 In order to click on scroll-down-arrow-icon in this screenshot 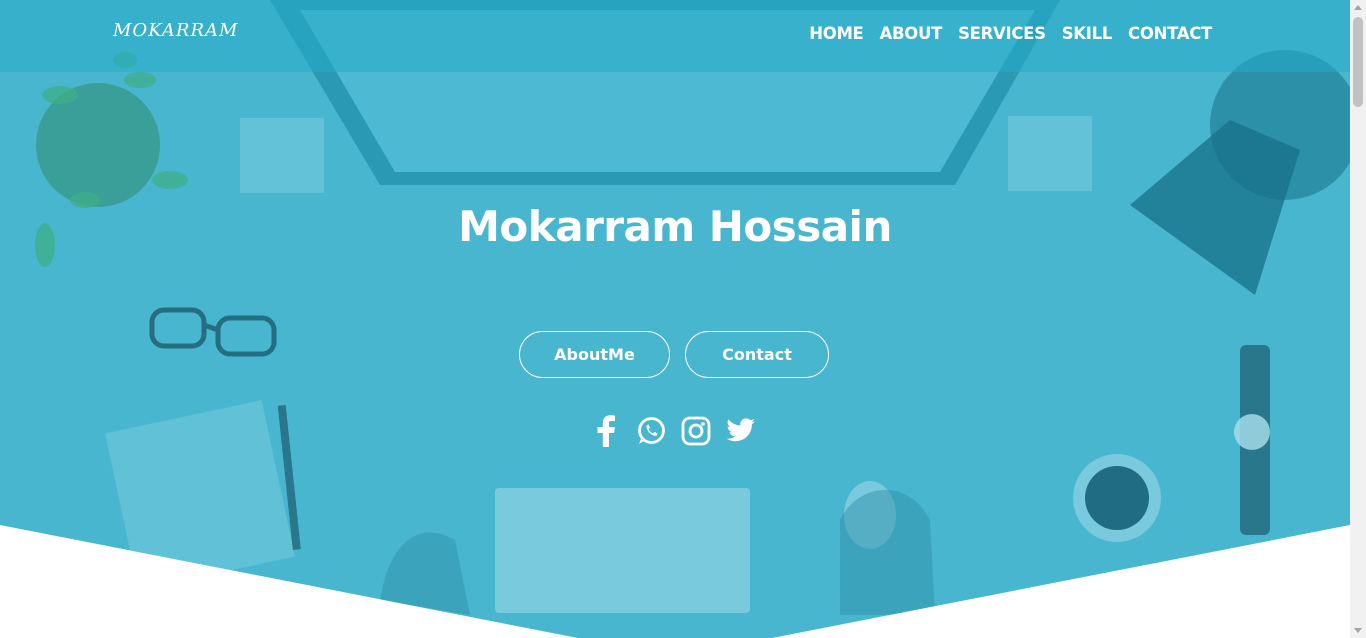, I will do `click(1358, 630)`.